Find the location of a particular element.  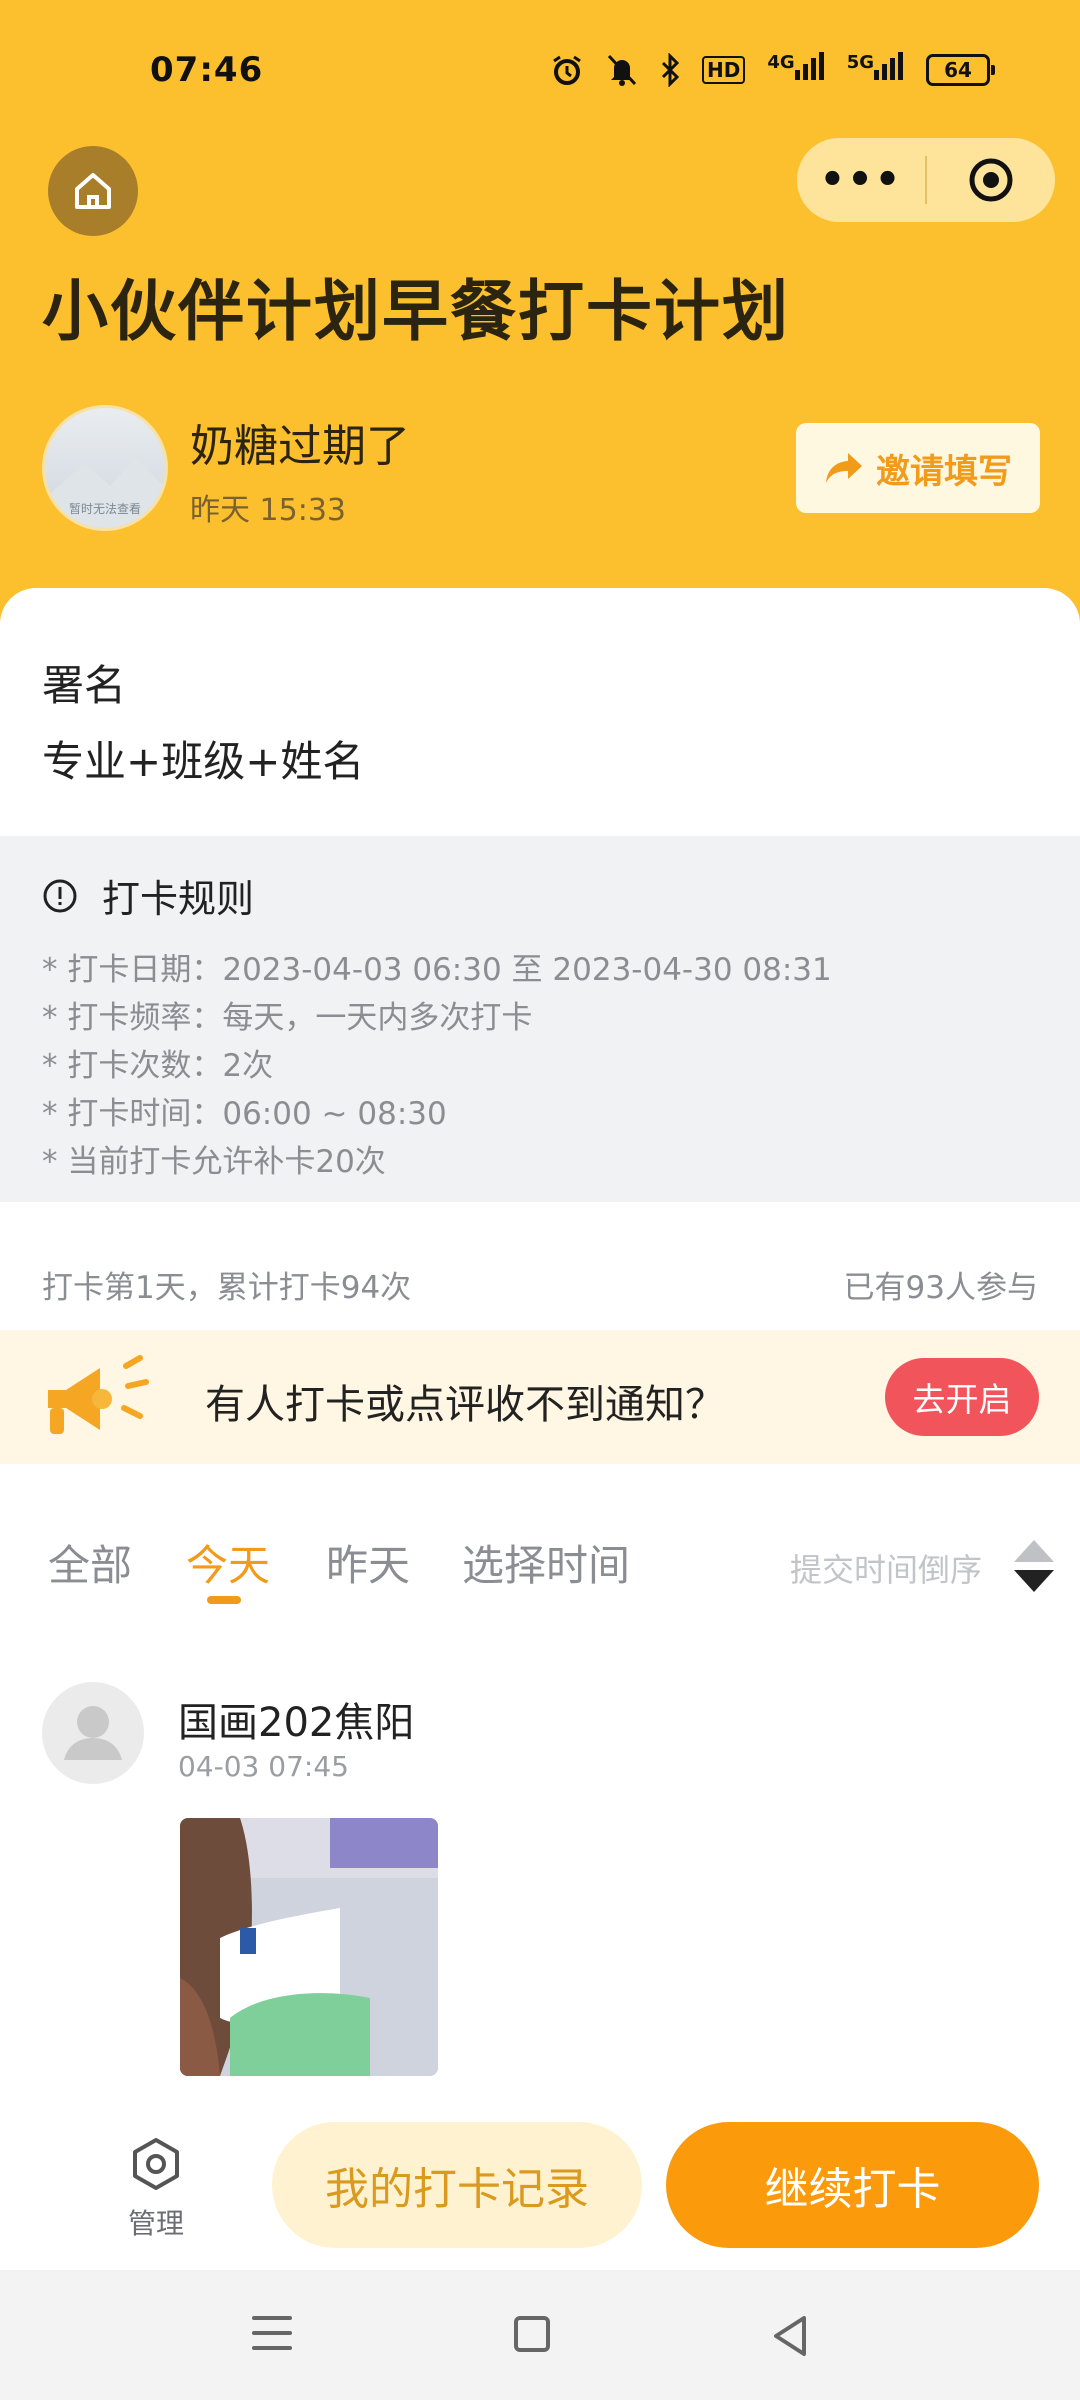

bluetooth-icon is located at coordinates (670, 69).